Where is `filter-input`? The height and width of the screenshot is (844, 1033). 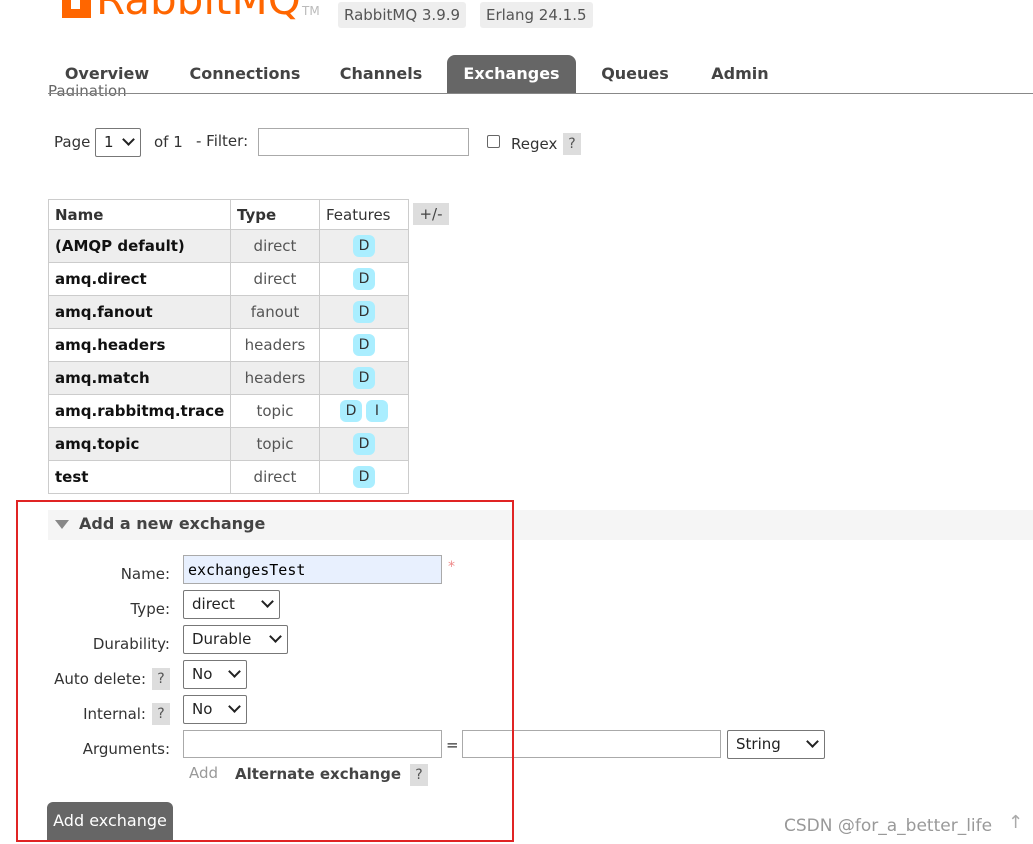 filter-input is located at coordinates (363, 142).